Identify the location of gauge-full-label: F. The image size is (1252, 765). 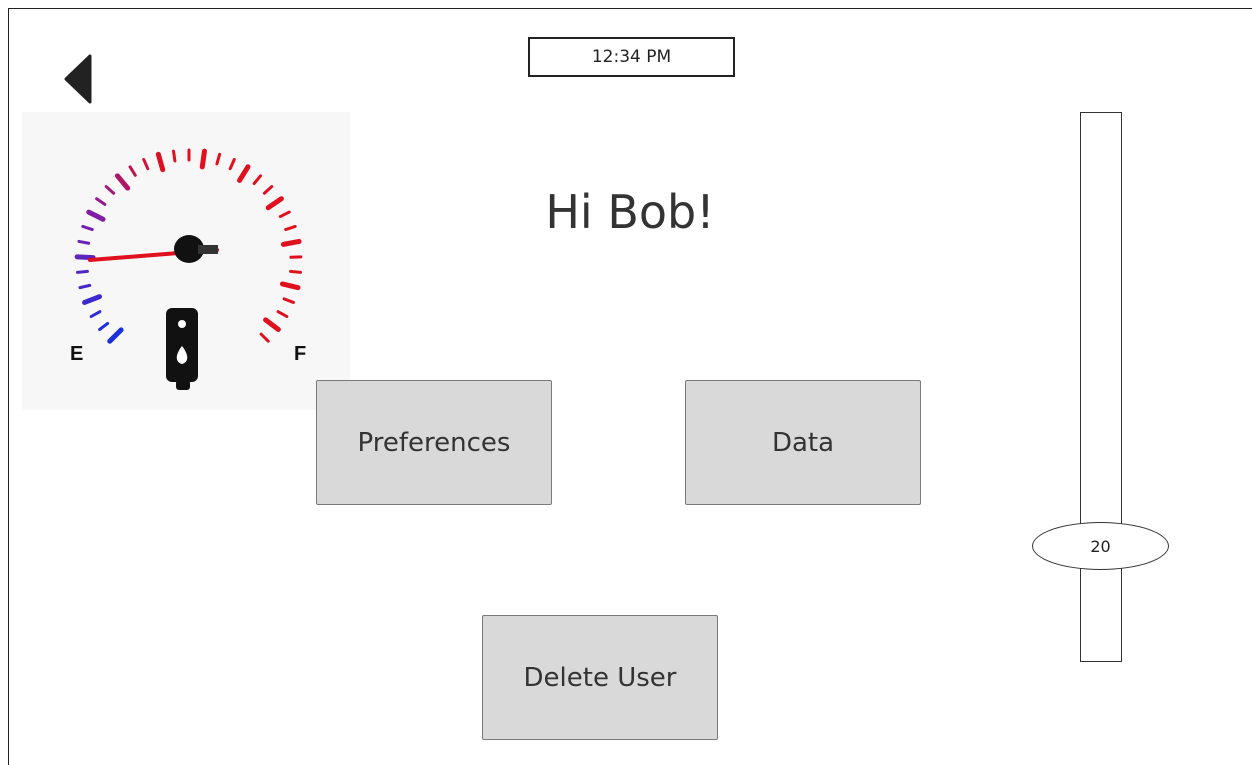
(300, 354).